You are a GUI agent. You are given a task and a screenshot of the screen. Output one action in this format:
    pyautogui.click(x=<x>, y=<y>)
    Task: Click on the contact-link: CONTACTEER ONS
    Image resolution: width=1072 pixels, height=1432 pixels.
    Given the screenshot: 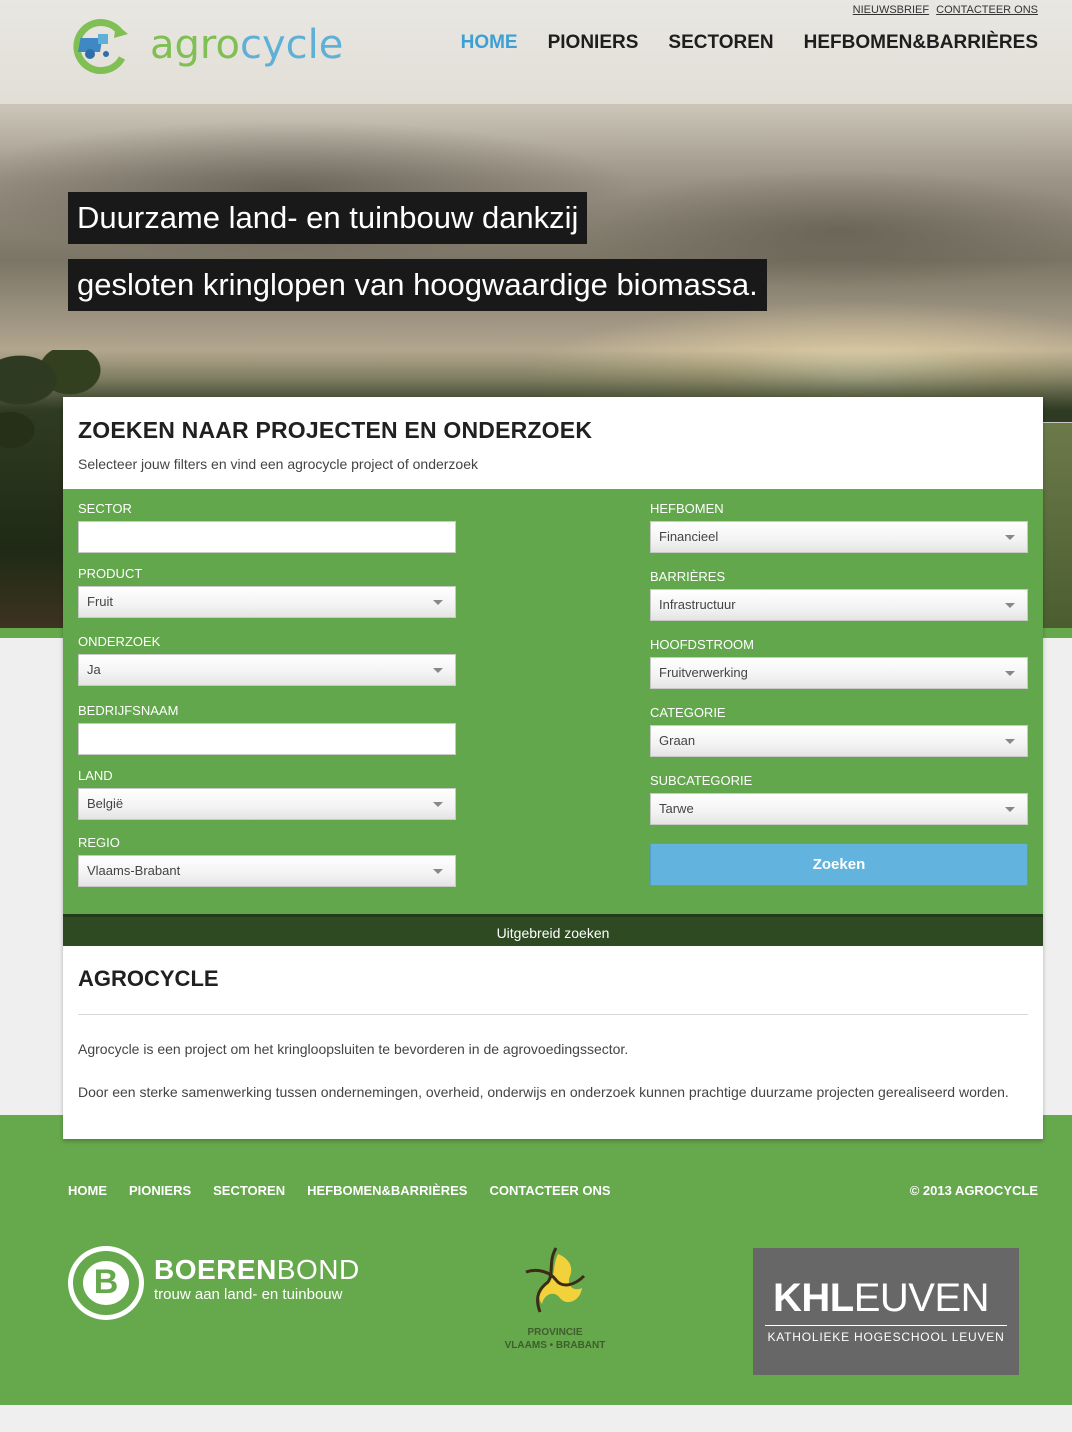 What is the action you would take?
    pyautogui.click(x=987, y=10)
    